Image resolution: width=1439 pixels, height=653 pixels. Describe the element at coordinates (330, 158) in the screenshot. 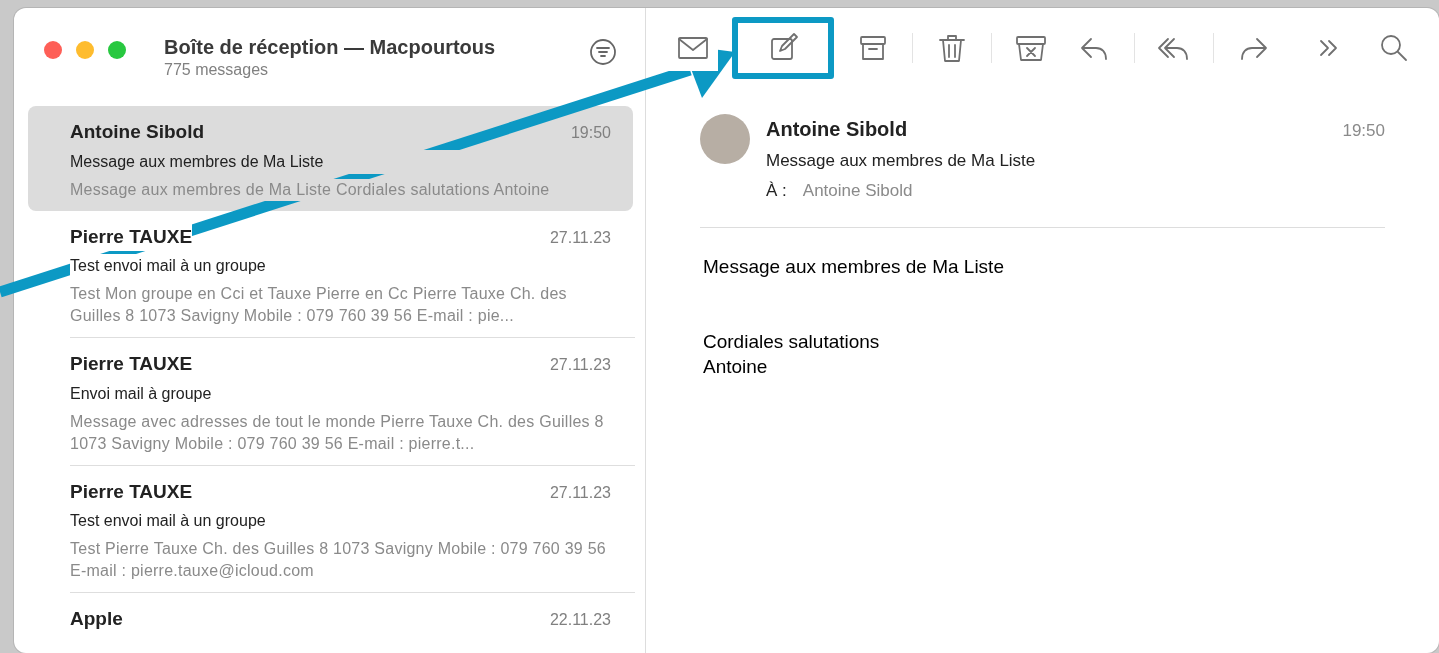

I see `message-row: Antoine Sibold 19:50 Message aux membres de Ma Liste Message aux membres de Ma Liste Cordiales salutations Antoine` at that location.